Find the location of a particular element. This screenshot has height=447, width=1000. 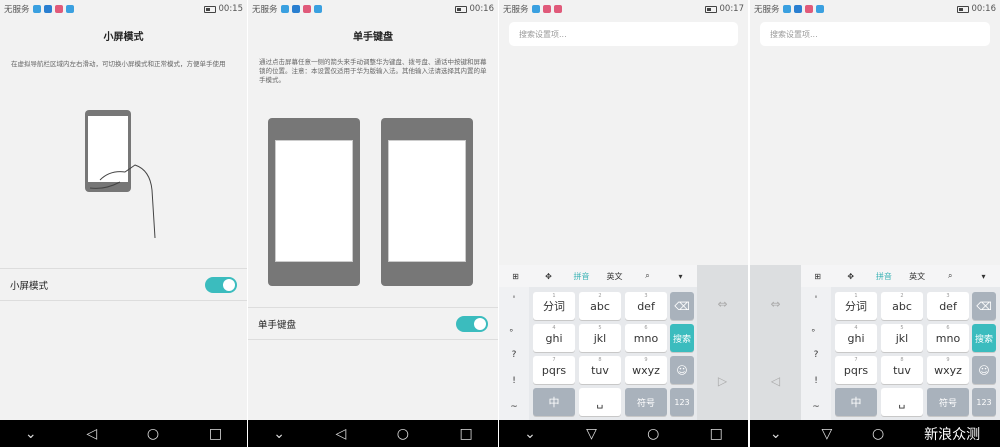

small-screen-row: 小屏模式 is located at coordinates (123, 284).